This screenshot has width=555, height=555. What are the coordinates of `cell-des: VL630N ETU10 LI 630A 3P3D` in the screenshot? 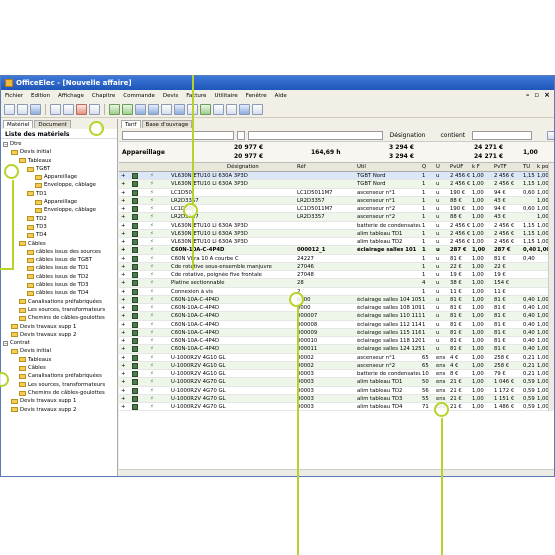 It's located at (226, 184).